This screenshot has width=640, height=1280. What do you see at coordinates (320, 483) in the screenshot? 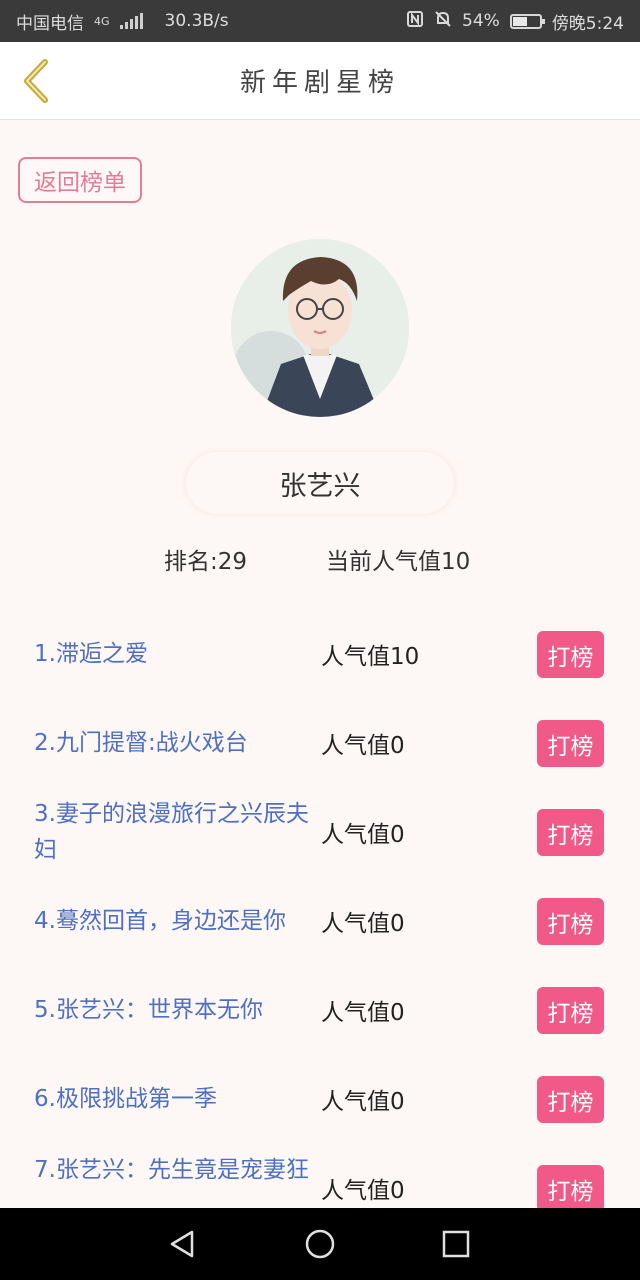
I see `star-name: 张艺兴` at bounding box center [320, 483].